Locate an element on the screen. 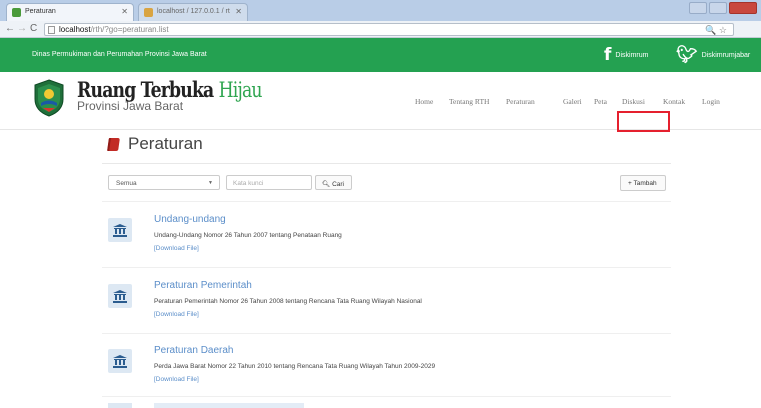  item-title-link: Peraturan Daerah is located at coordinates (194, 350).